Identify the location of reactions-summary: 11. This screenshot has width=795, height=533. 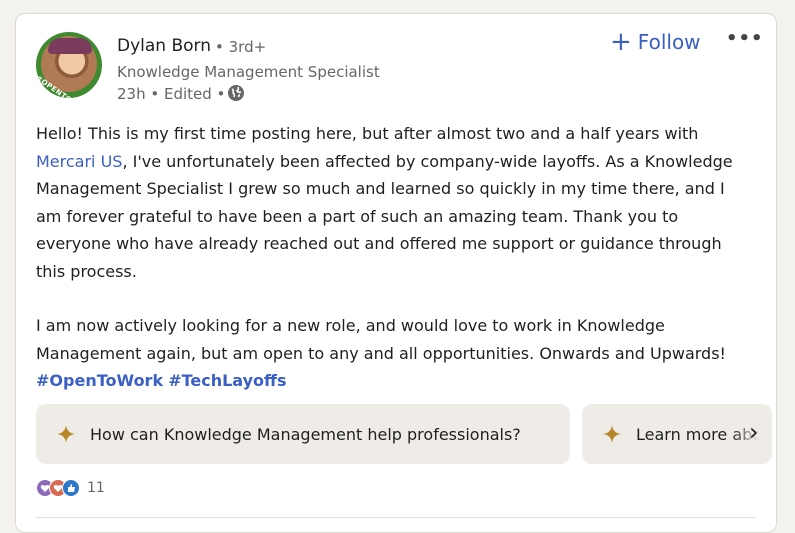
(70, 488).